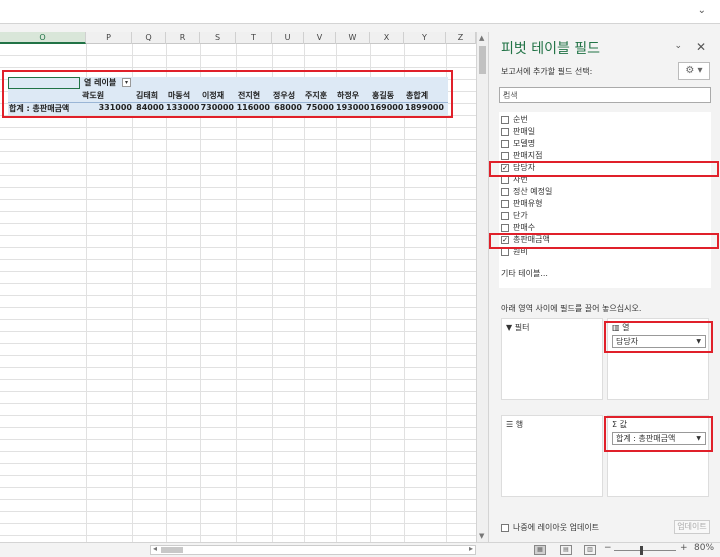 This screenshot has width=720, height=557. What do you see at coordinates (461, 38) in the screenshot?
I see `column-header-Z: Z` at bounding box center [461, 38].